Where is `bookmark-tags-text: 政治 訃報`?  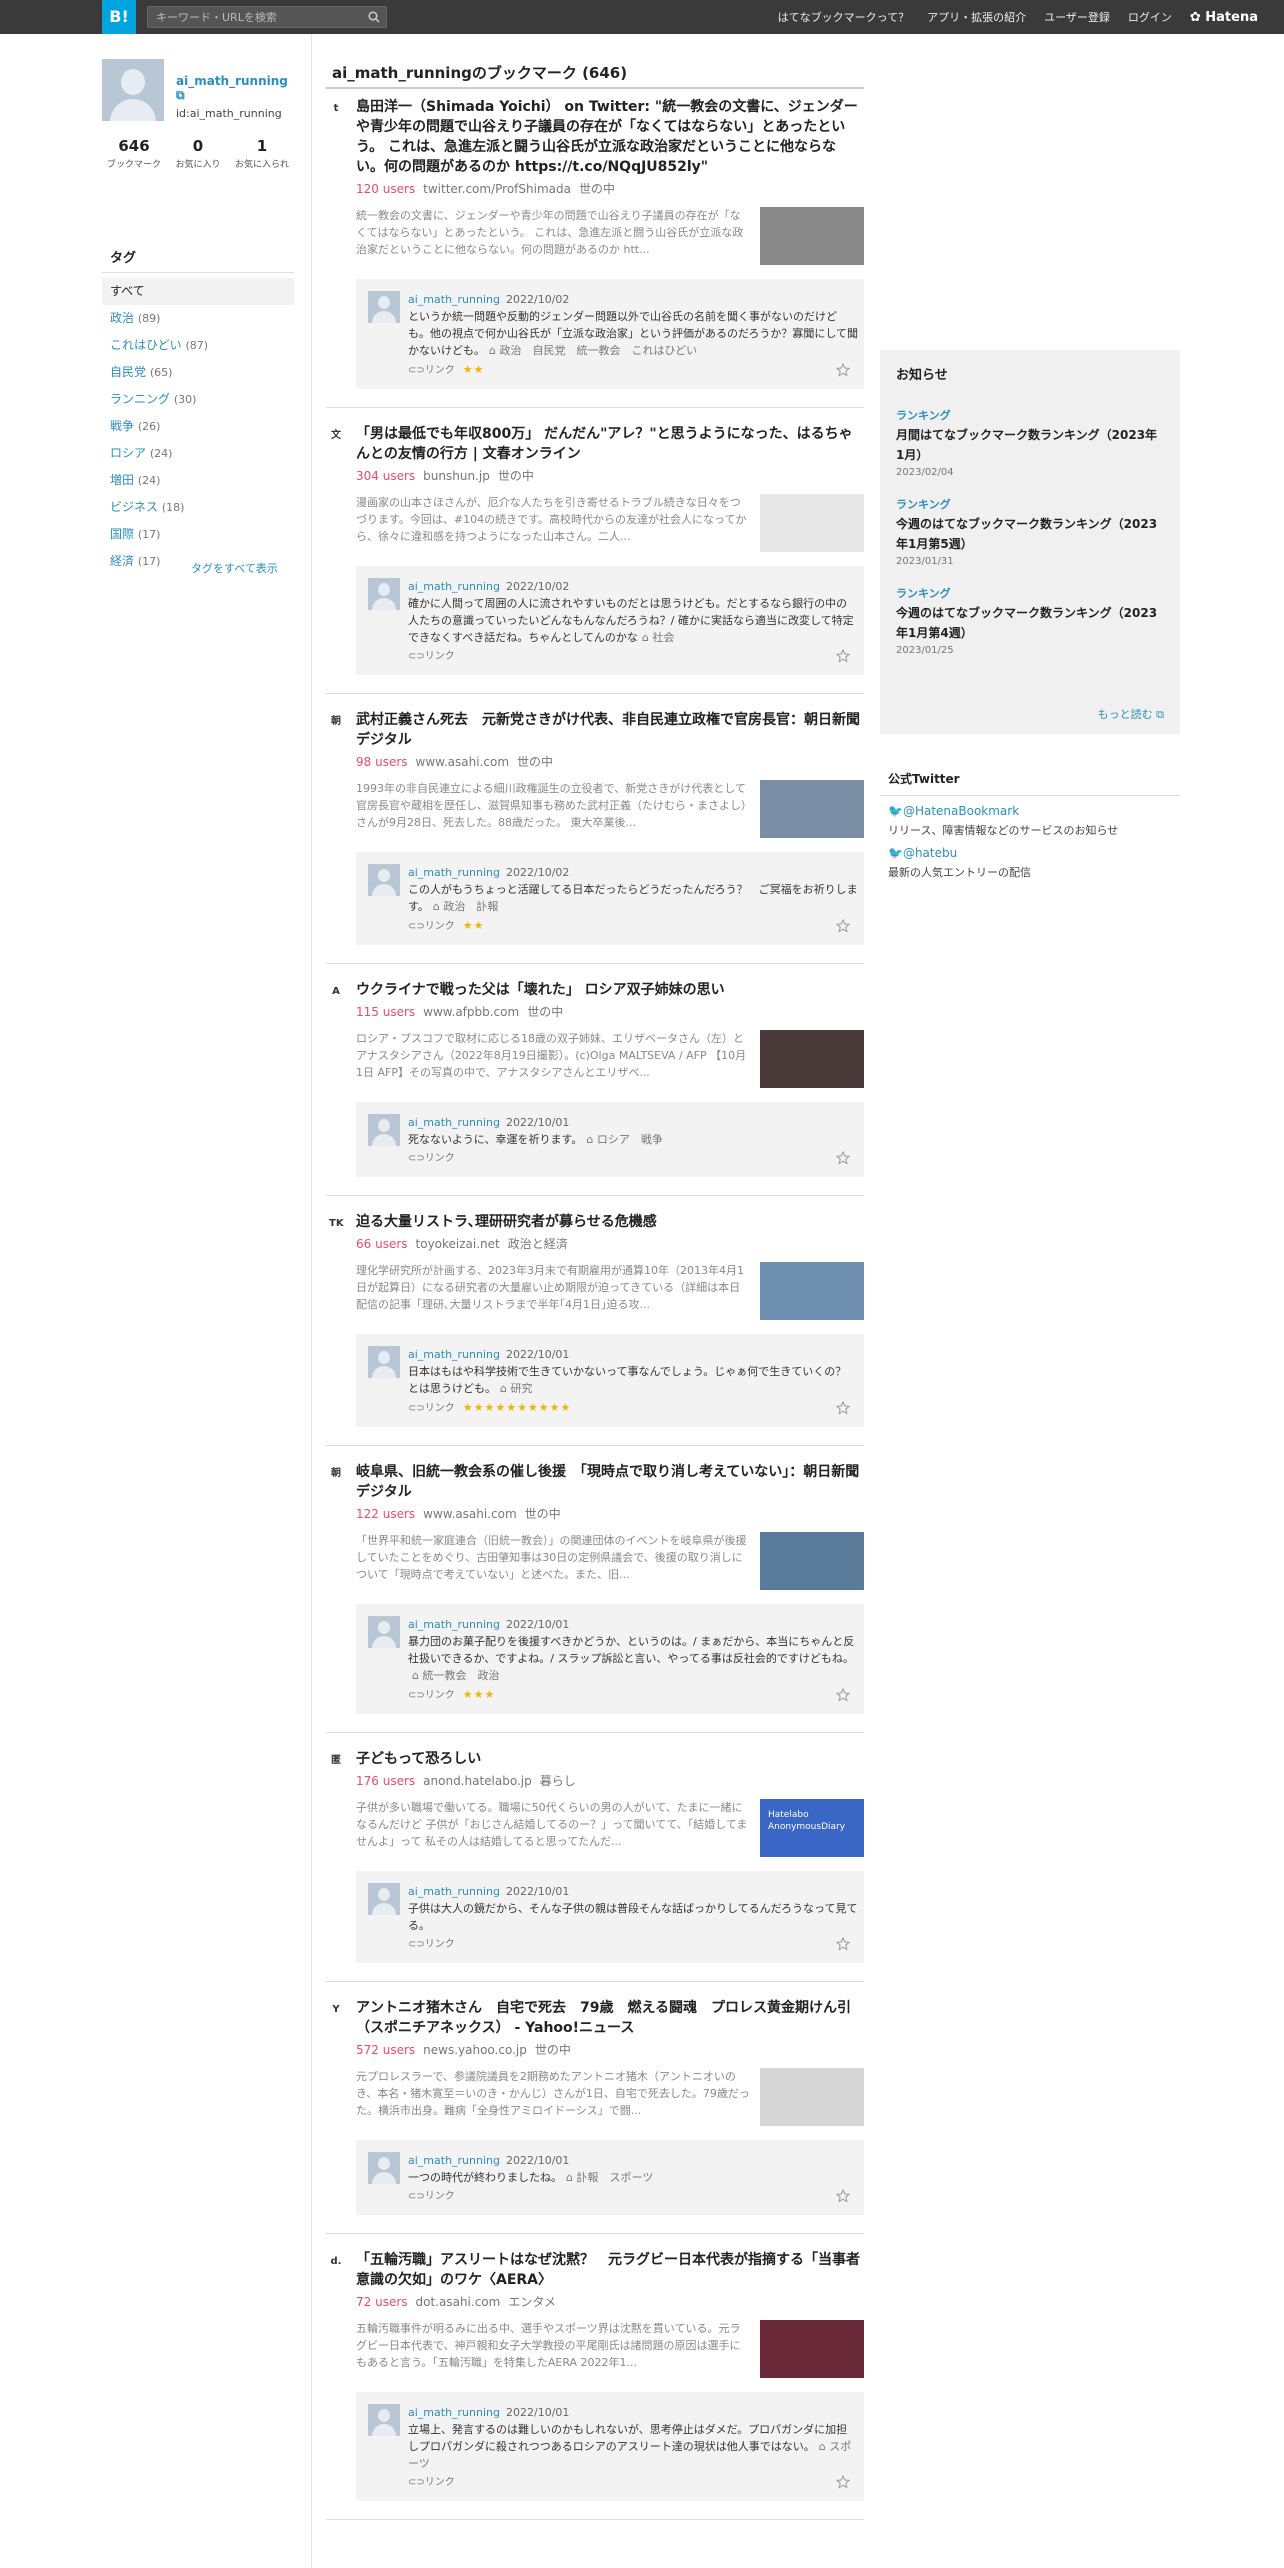
bookmark-tags-text: 政治 訃報 is located at coordinates (470, 906).